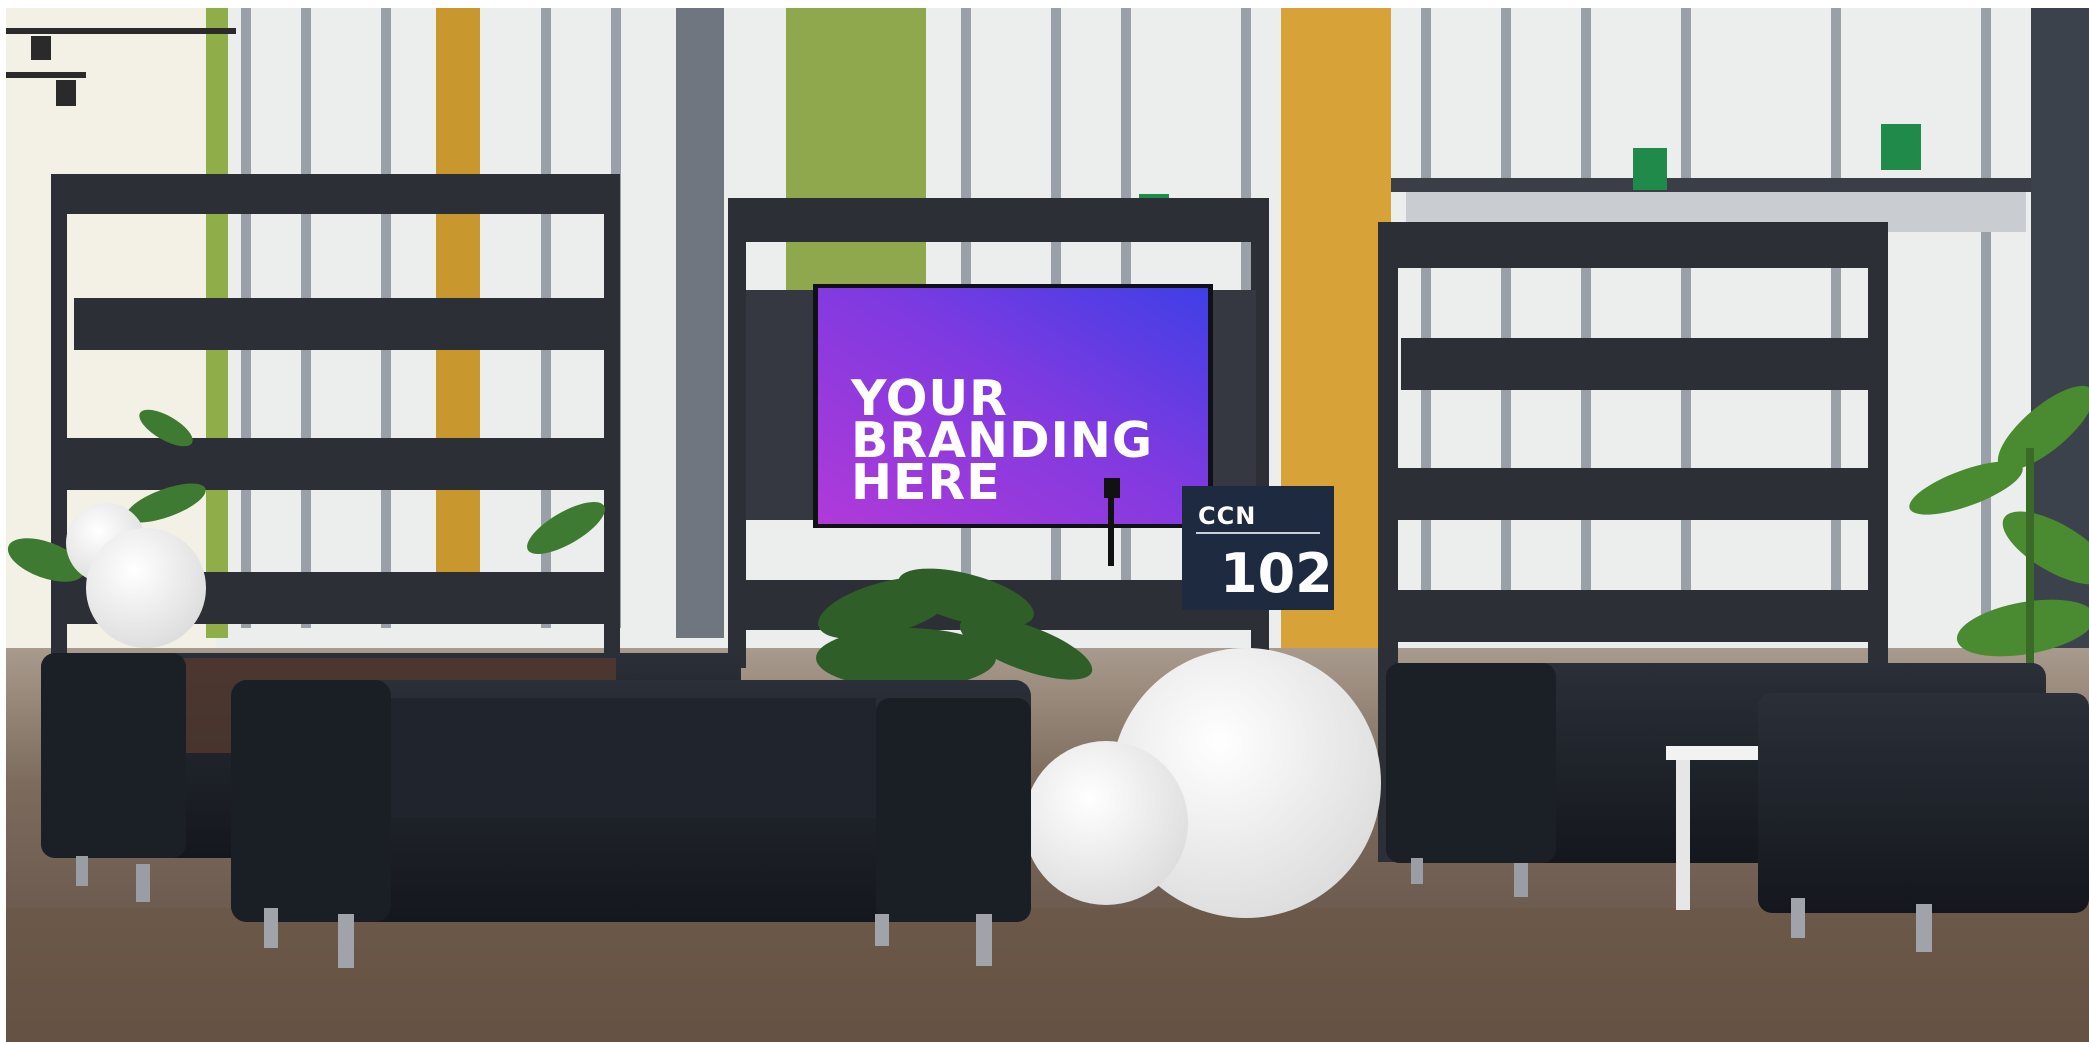 This screenshot has width=2089, height=1042. Describe the element at coordinates (1227, 516) in the screenshot. I see `room-sign-label: CCN` at that location.